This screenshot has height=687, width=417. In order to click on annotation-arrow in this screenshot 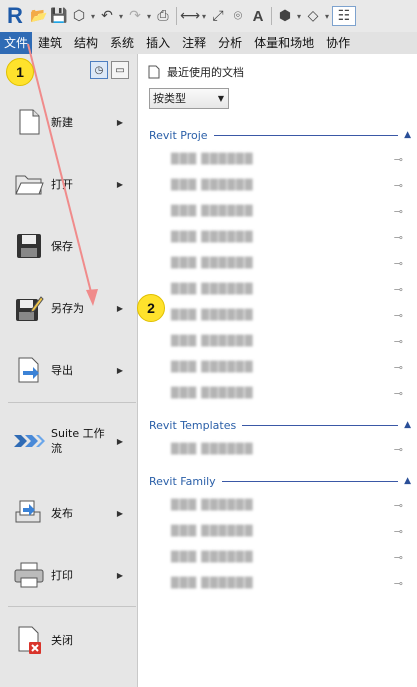, I will do `click(62, 174)`.